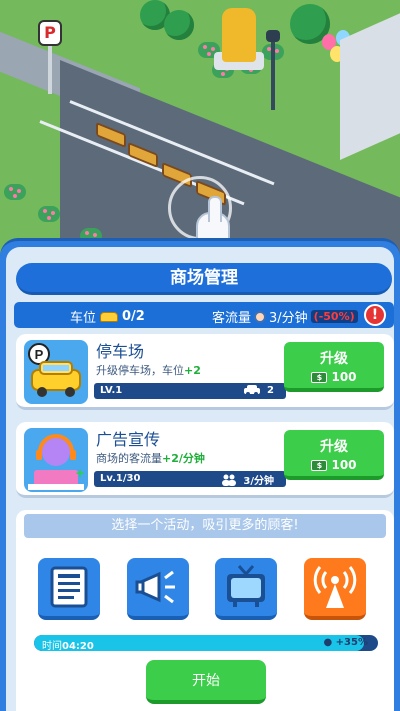 Image resolution: width=400 pixels, height=711 pixels. What do you see at coordinates (50, 33) in the screenshot?
I see `parking-sign: P` at bounding box center [50, 33].